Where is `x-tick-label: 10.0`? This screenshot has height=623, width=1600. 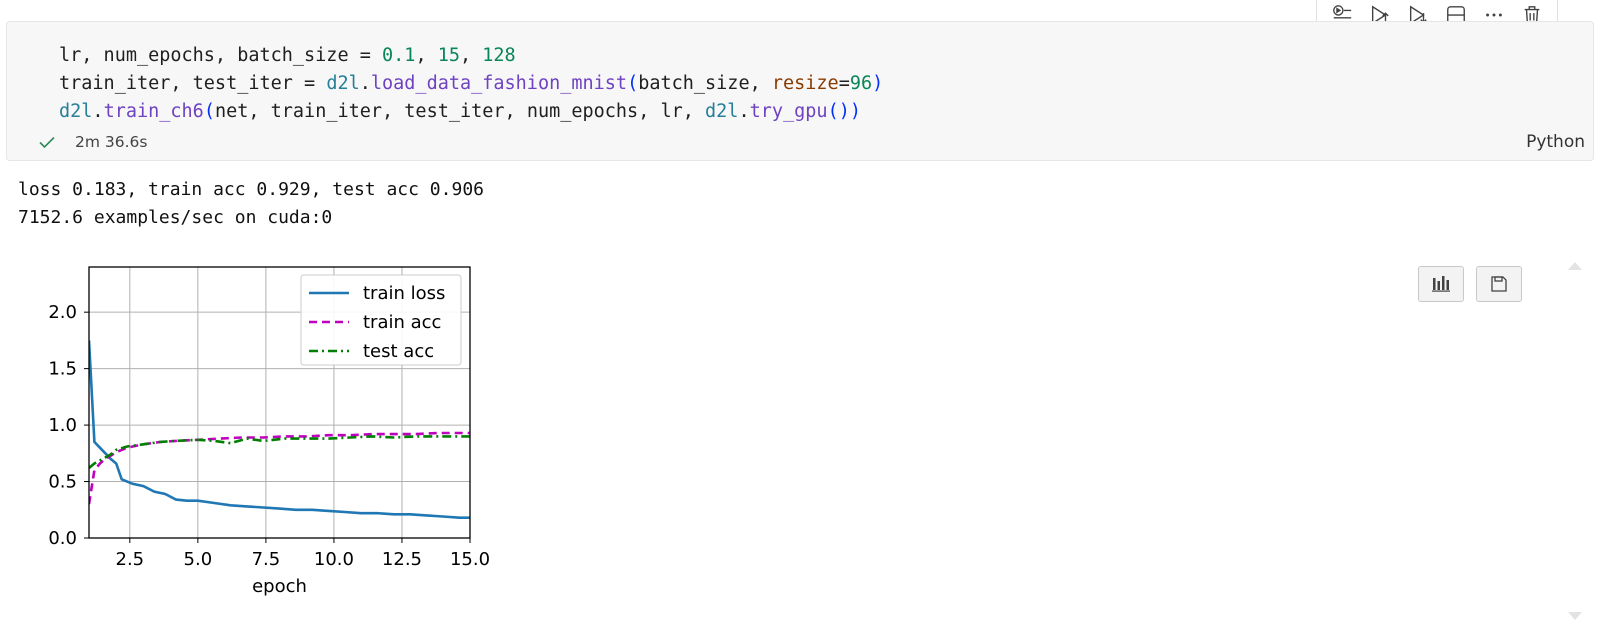
x-tick-label: 10.0 is located at coordinates (334, 559).